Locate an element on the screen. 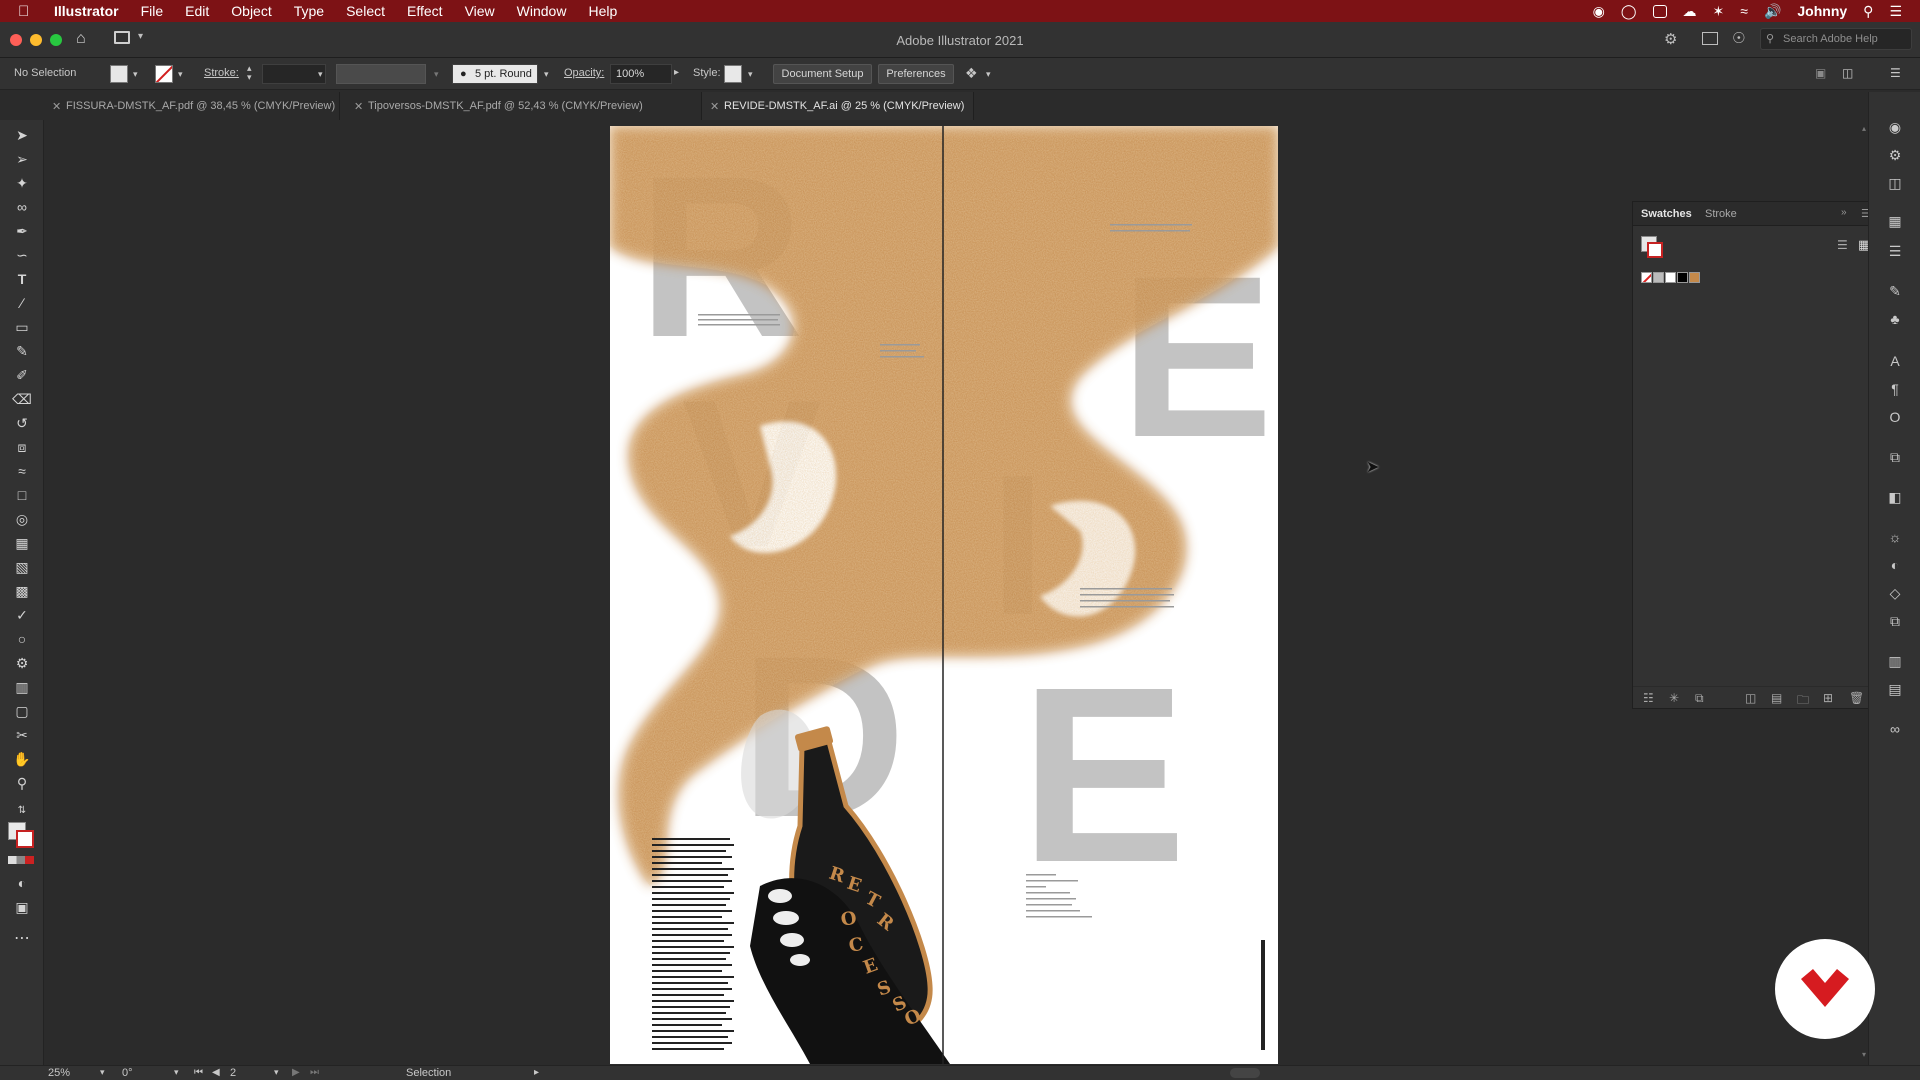  menu-help: Help is located at coordinates (602, 11).